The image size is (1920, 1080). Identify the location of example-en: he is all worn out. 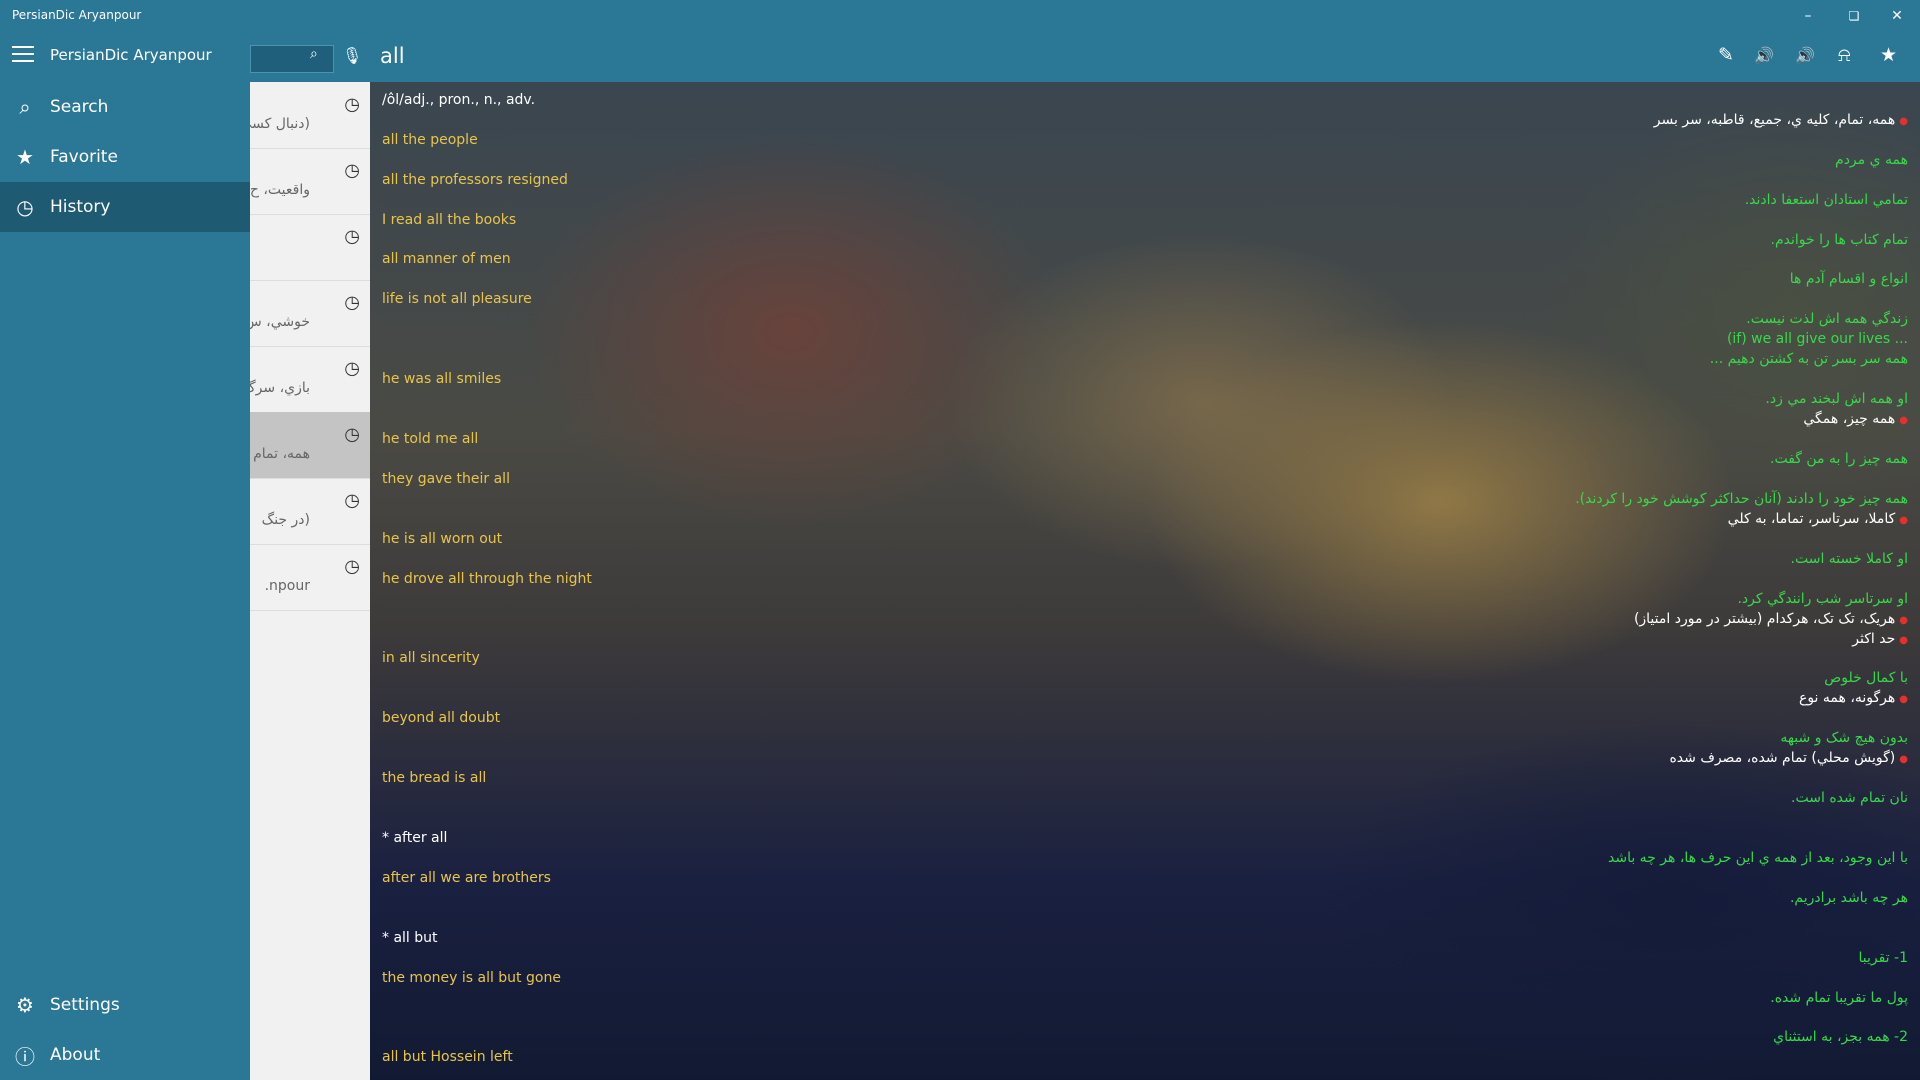
(442, 539).